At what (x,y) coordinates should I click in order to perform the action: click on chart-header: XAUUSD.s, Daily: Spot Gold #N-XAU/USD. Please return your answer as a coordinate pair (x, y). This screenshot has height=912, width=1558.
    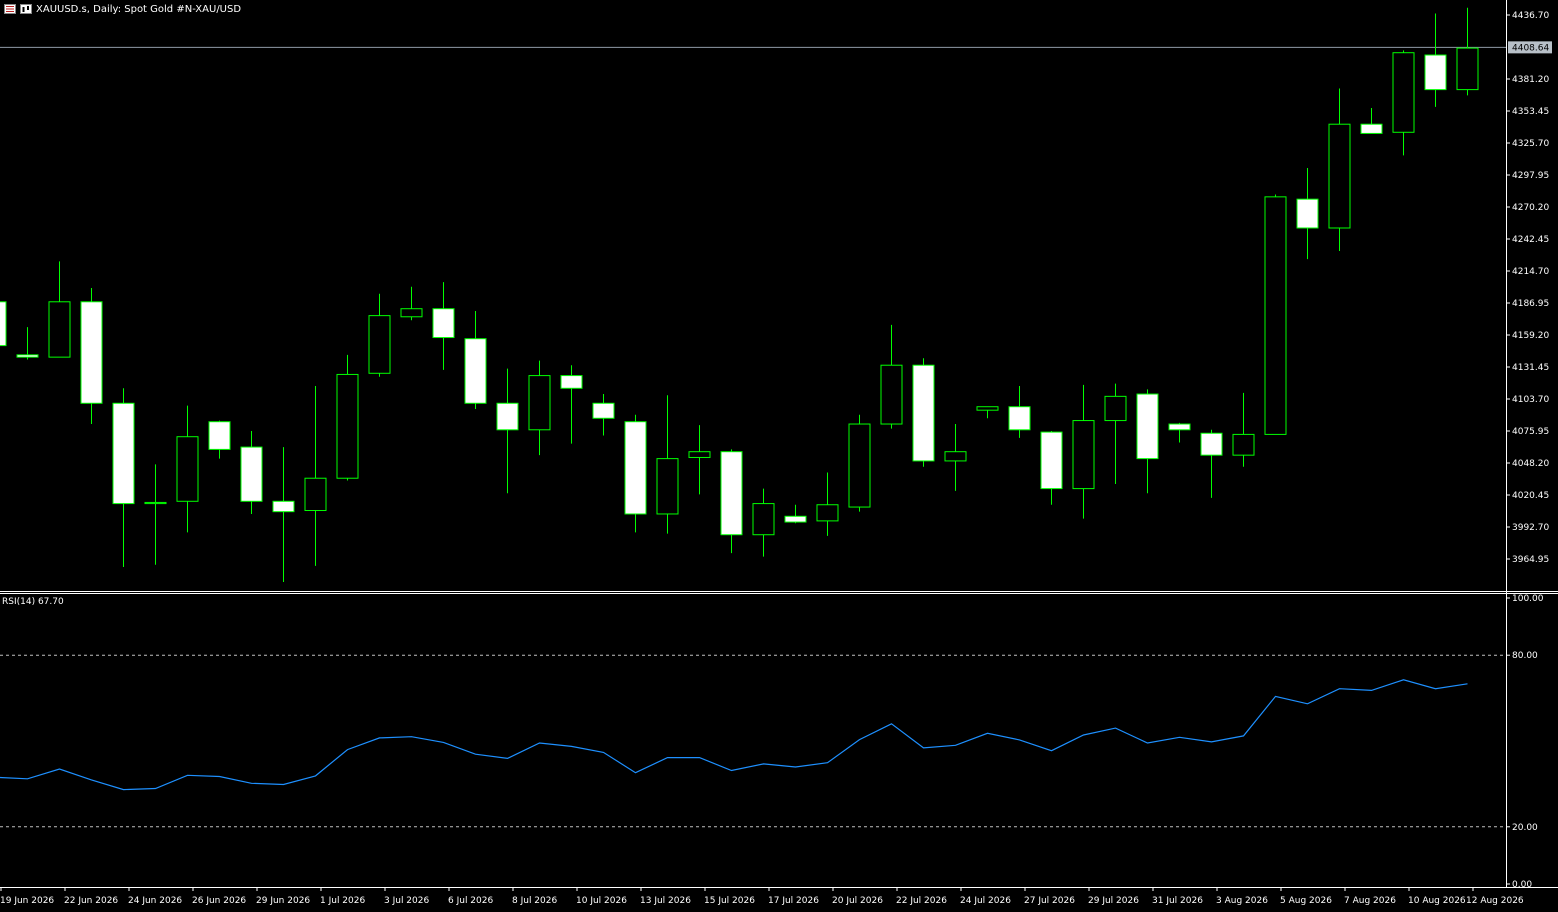
    Looking at the image, I should click on (122, 9).